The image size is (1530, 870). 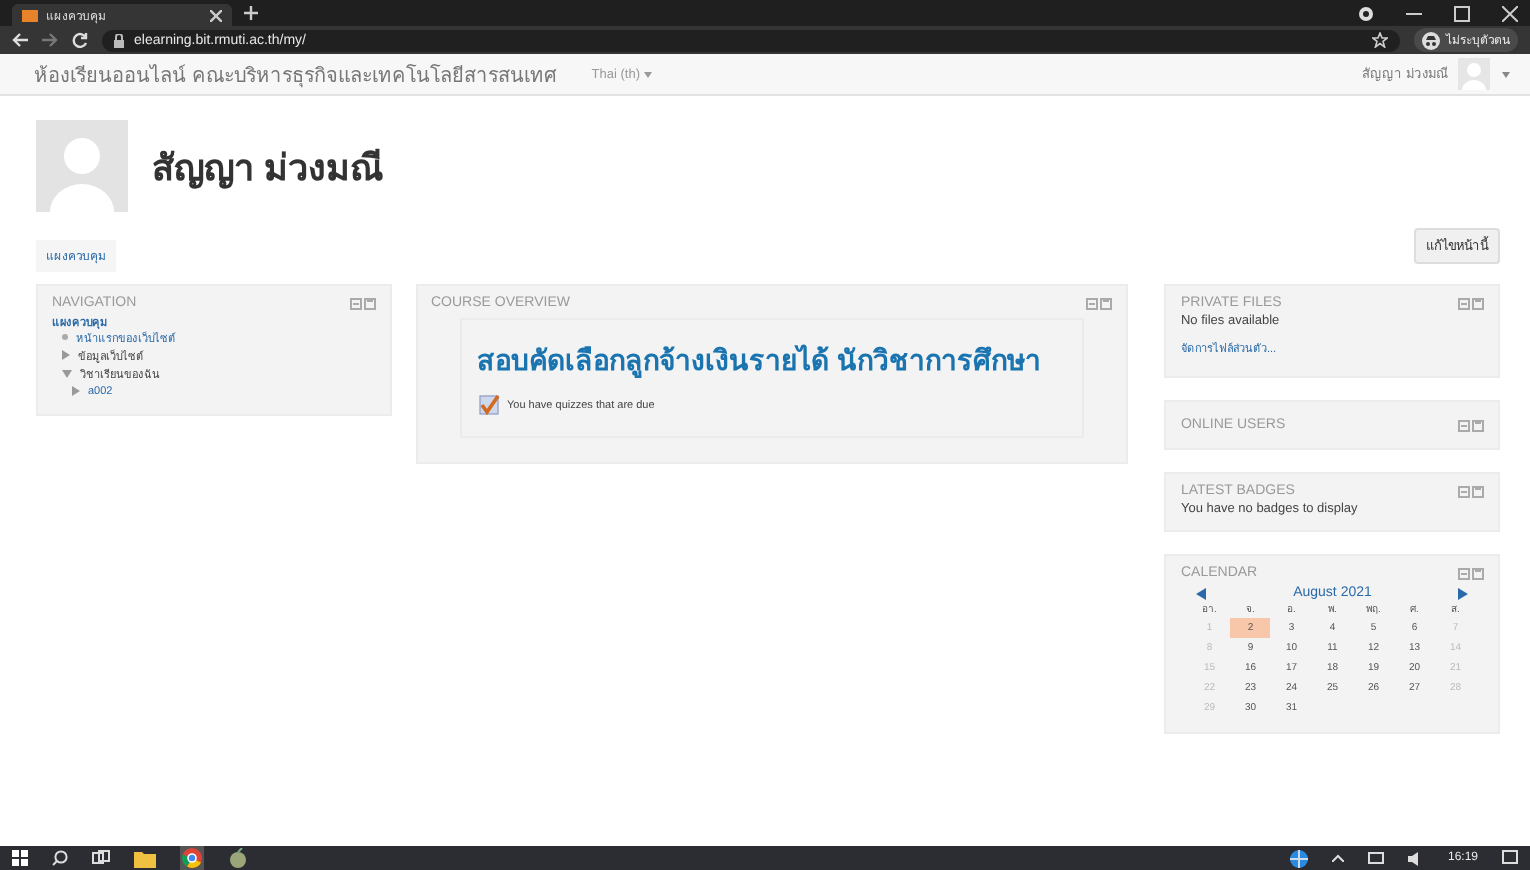 I want to click on course-name-link: สอบคัดเลือกลูกจ้างเงินรายได้ นักวิชาการศึกษา, so click(x=772, y=360).